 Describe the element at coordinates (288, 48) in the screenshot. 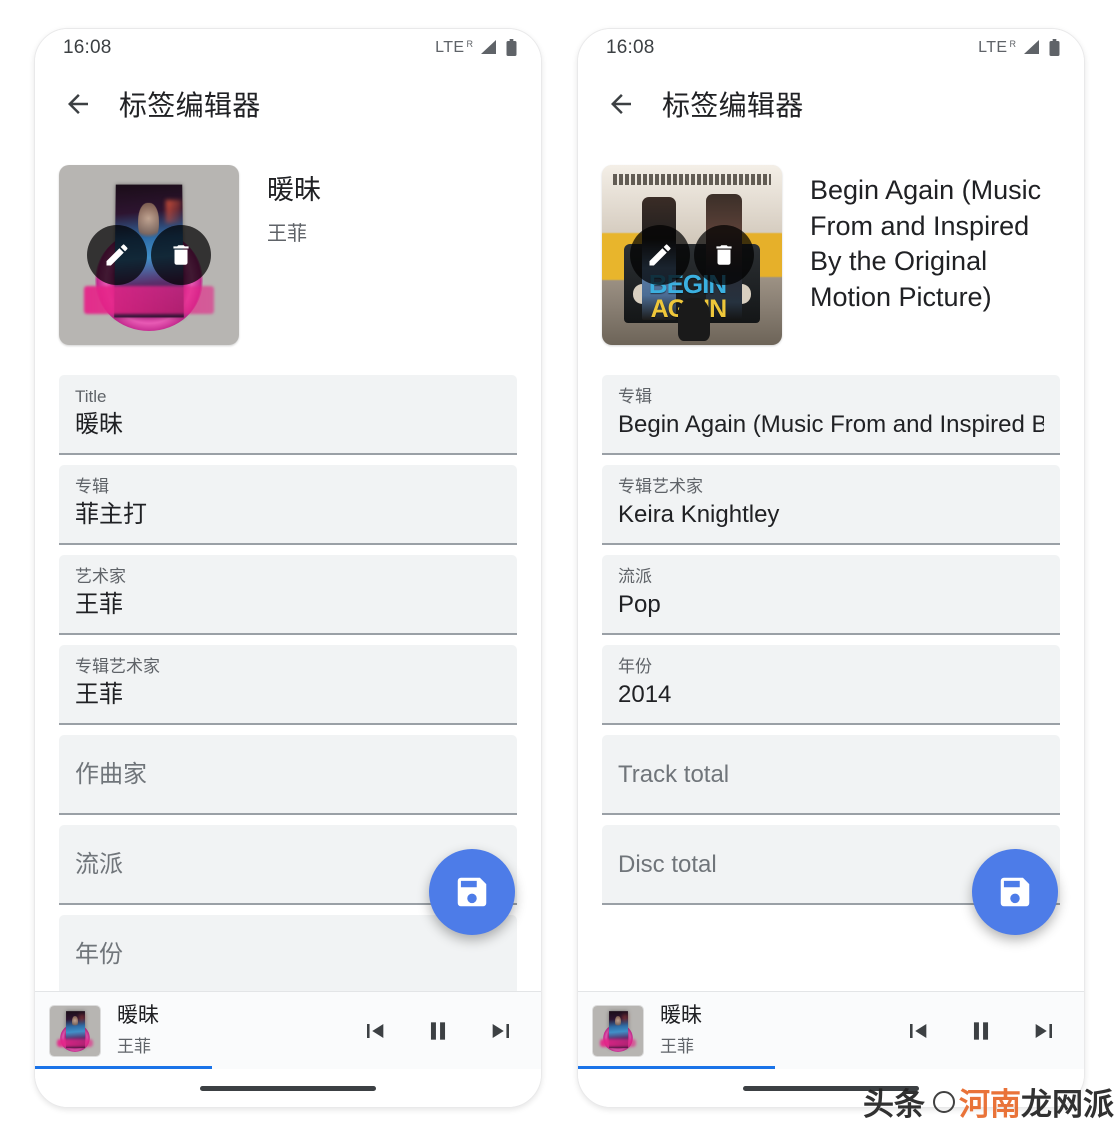

I see `status-bar-left: 16:08 LTE R` at that location.